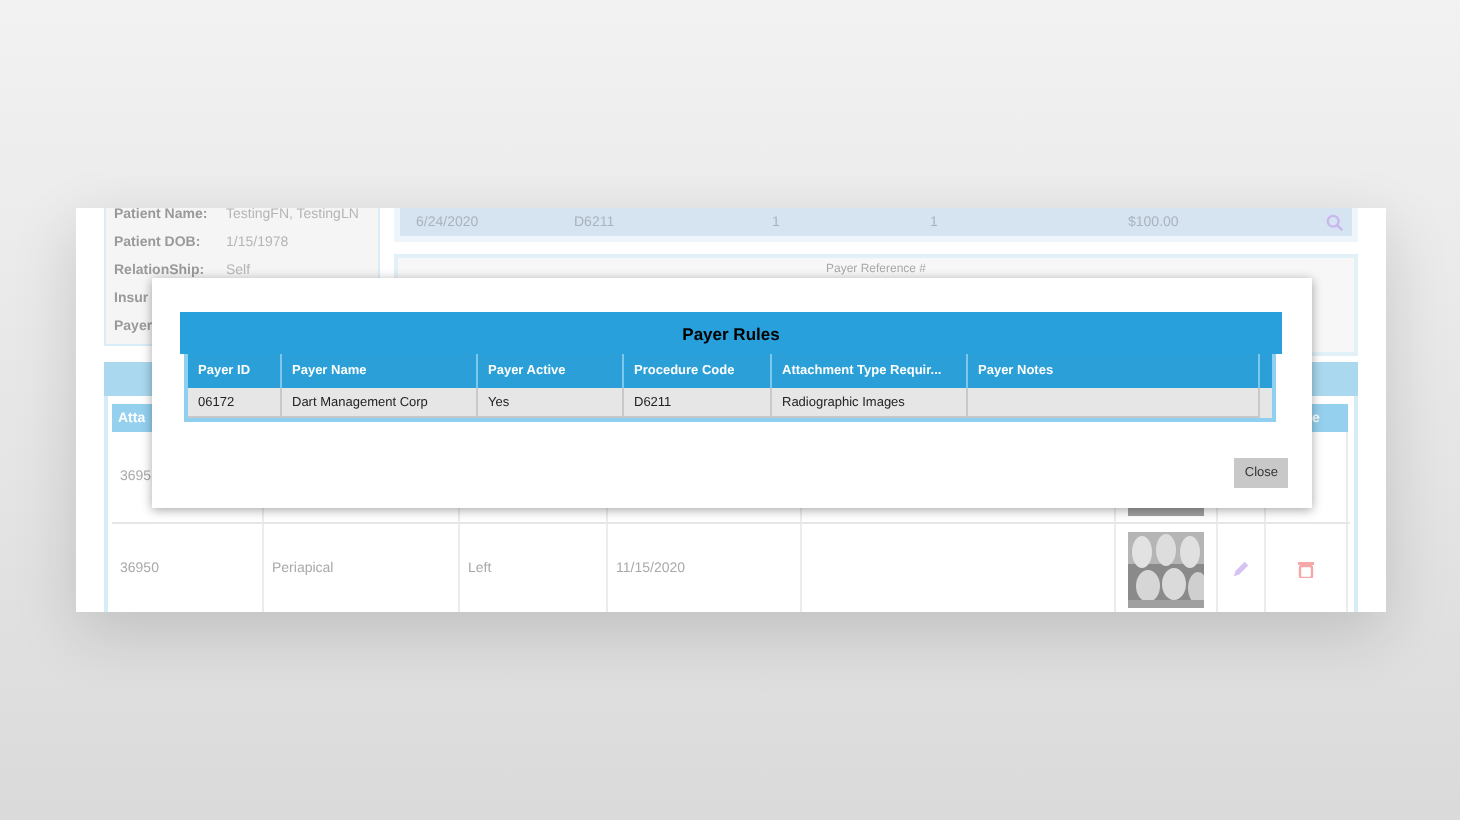  I want to click on pencil-icon, so click(1241, 569).